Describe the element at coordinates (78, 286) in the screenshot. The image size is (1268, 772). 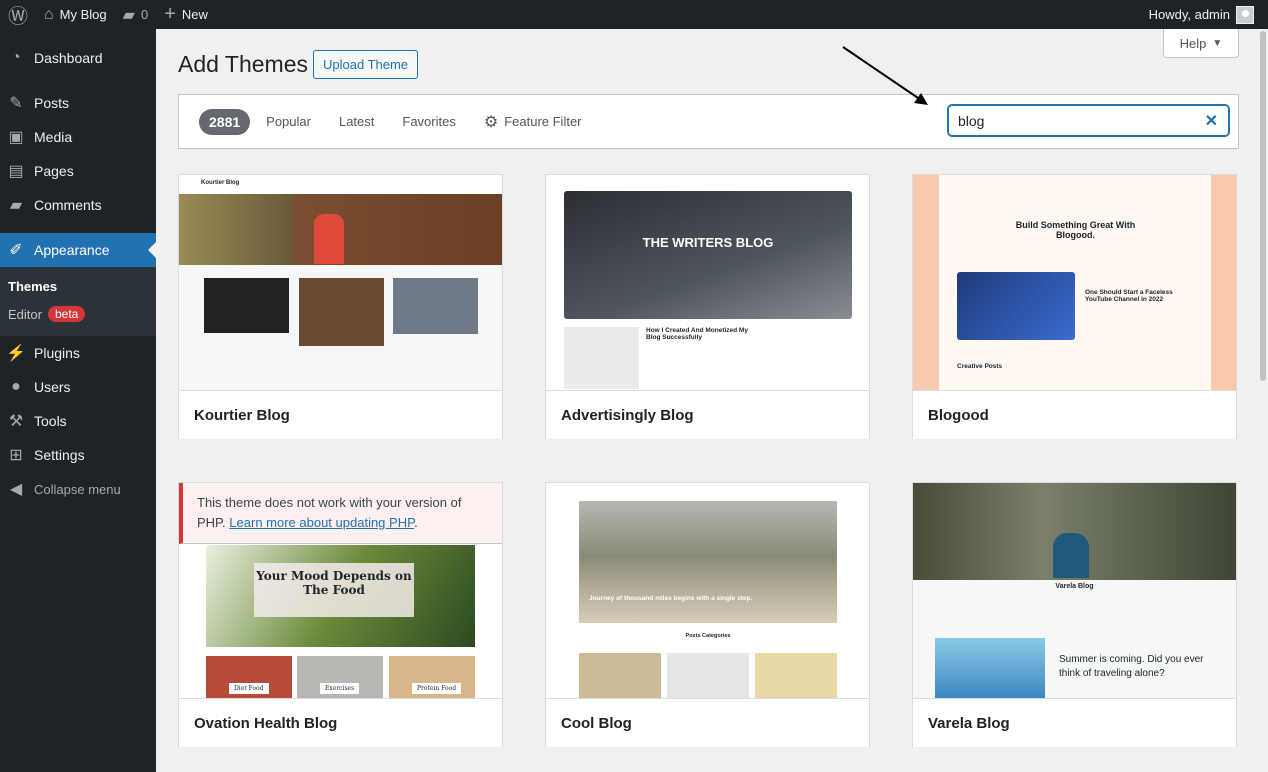
I see `submenu-themes: Themes` at that location.